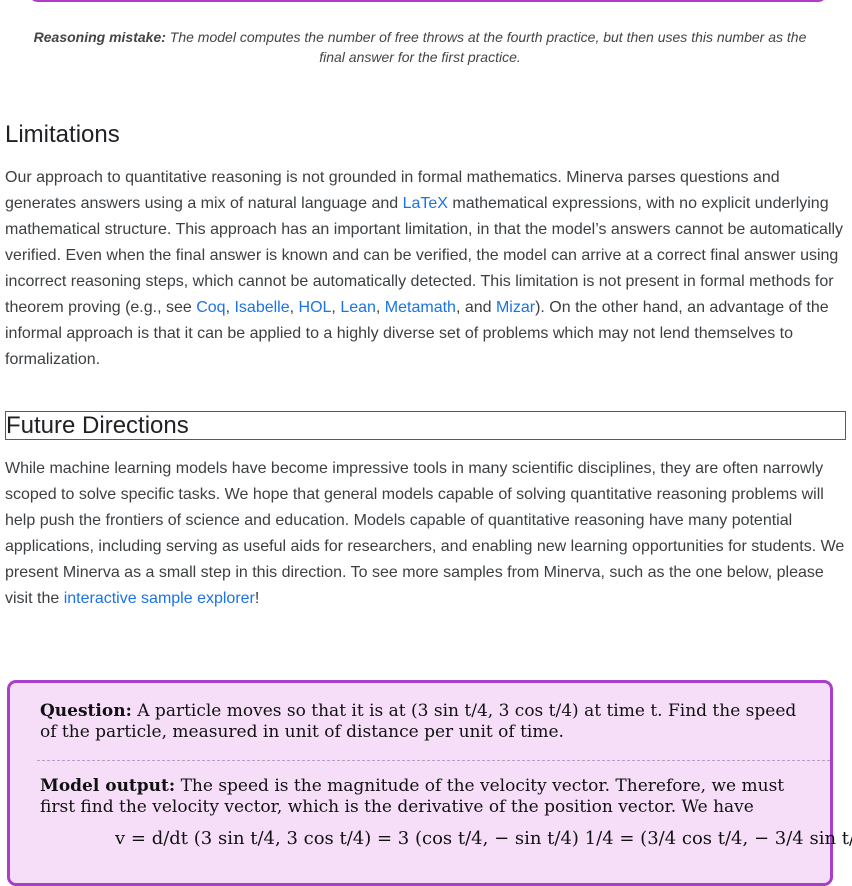 Image resolution: width=852 pixels, height=886 pixels. What do you see at coordinates (108, 786) in the screenshot?
I see `model-output-label: Model output:` at bounding box center [108, 786].